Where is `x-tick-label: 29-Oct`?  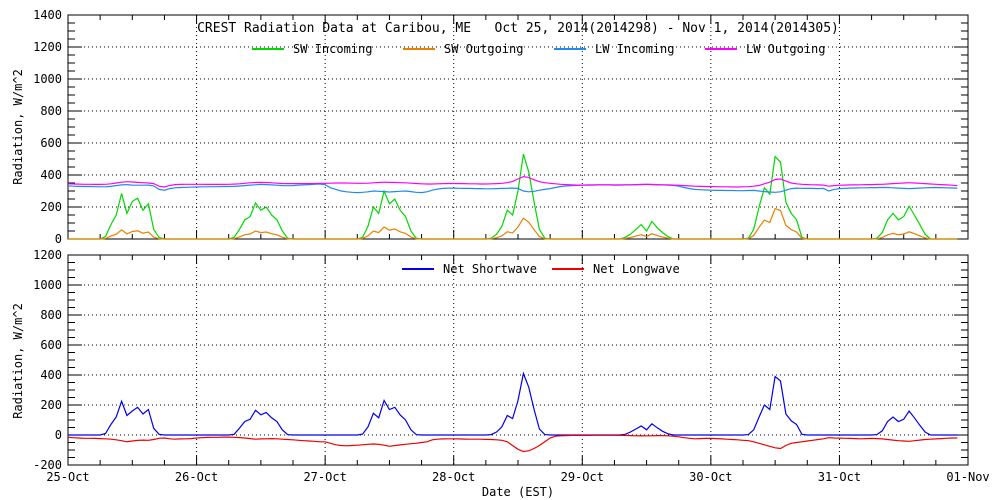 x-tick-label: 29-Oct is located at coordinates (582, 477).